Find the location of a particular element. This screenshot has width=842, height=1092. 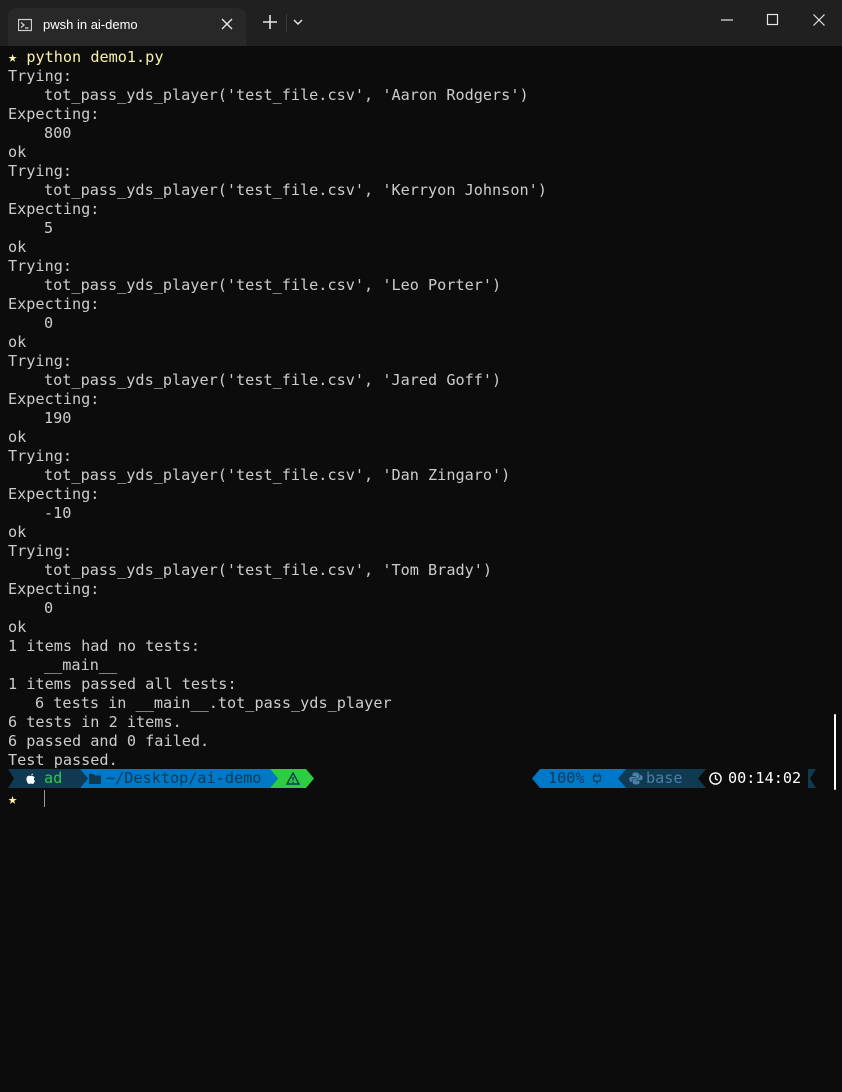

command-line: ★ python demo1.py is located at coordinates (85, 57).